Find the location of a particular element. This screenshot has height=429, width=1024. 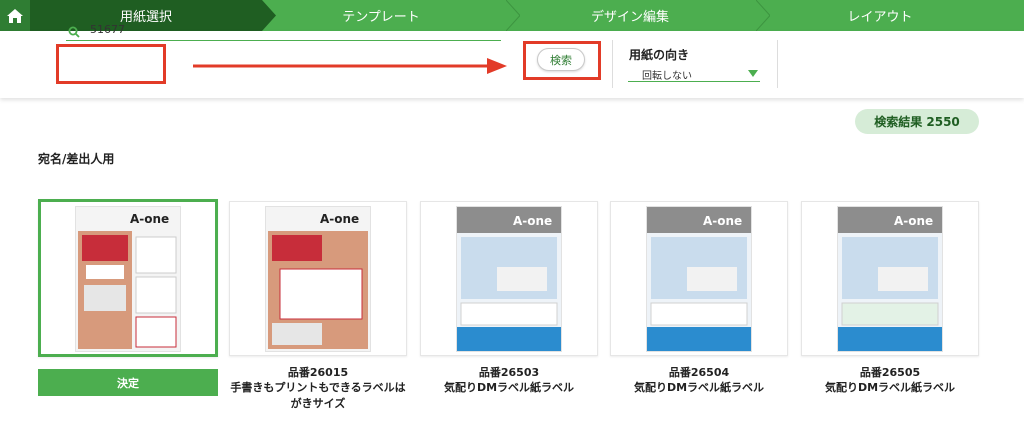

product-name: 手書きもプリントもできるラベルはがきサイズ is located at coordinates (318, 395).